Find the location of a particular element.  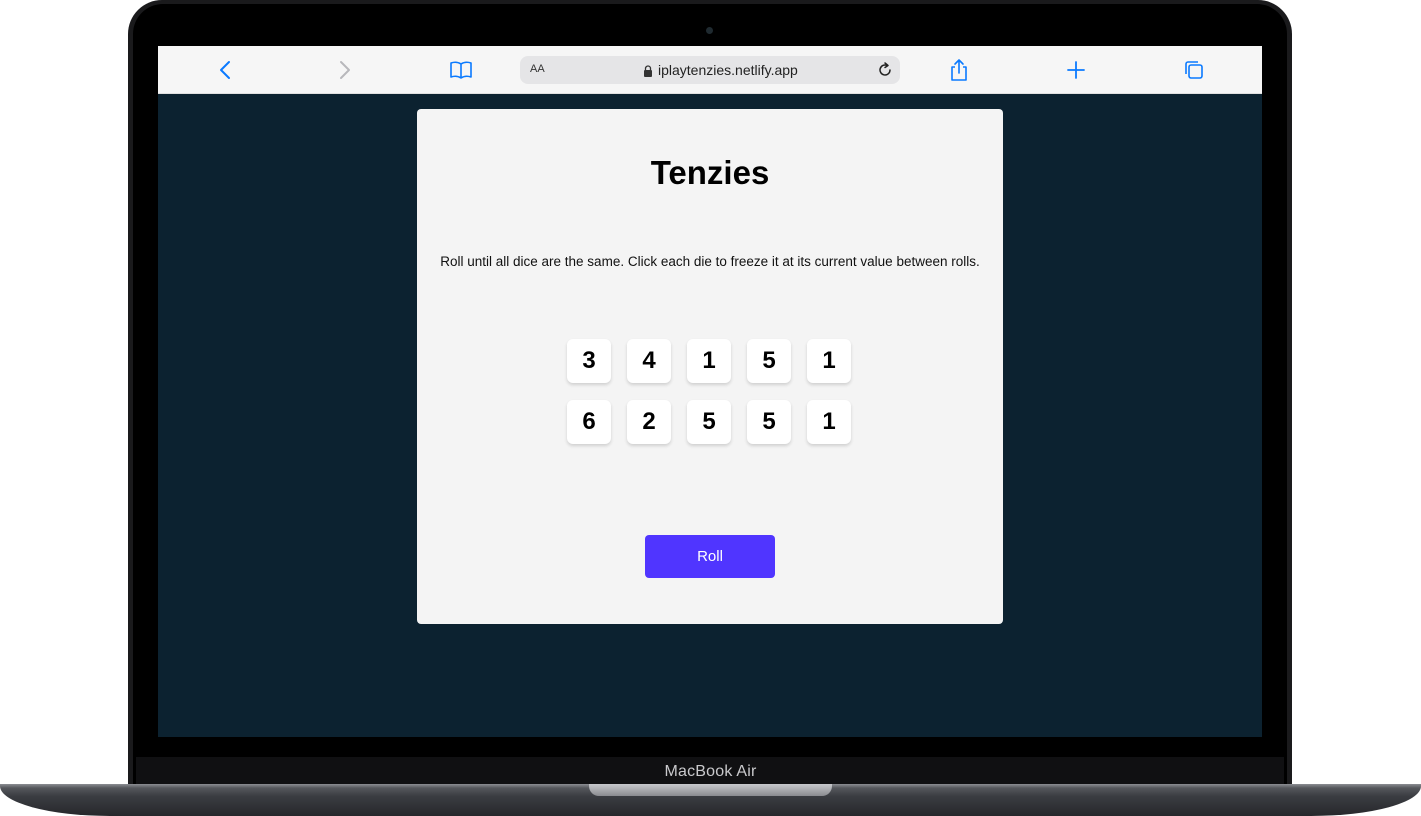

die: 4 is located at coordinates (649, 361).